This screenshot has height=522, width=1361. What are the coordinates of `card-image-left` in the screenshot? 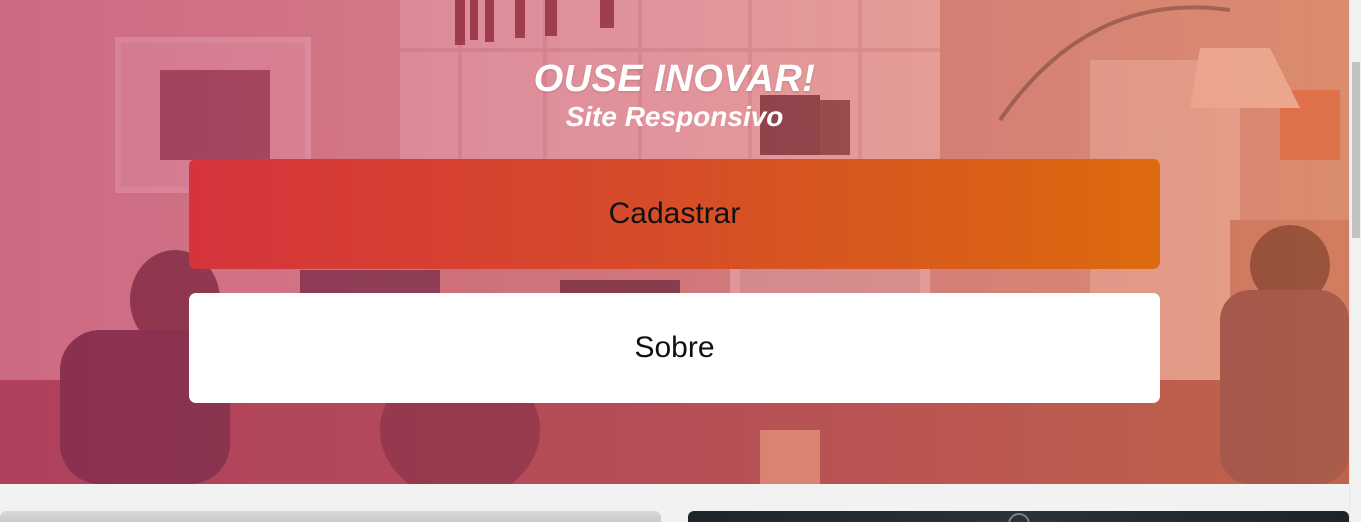 It's located at (330, 516).